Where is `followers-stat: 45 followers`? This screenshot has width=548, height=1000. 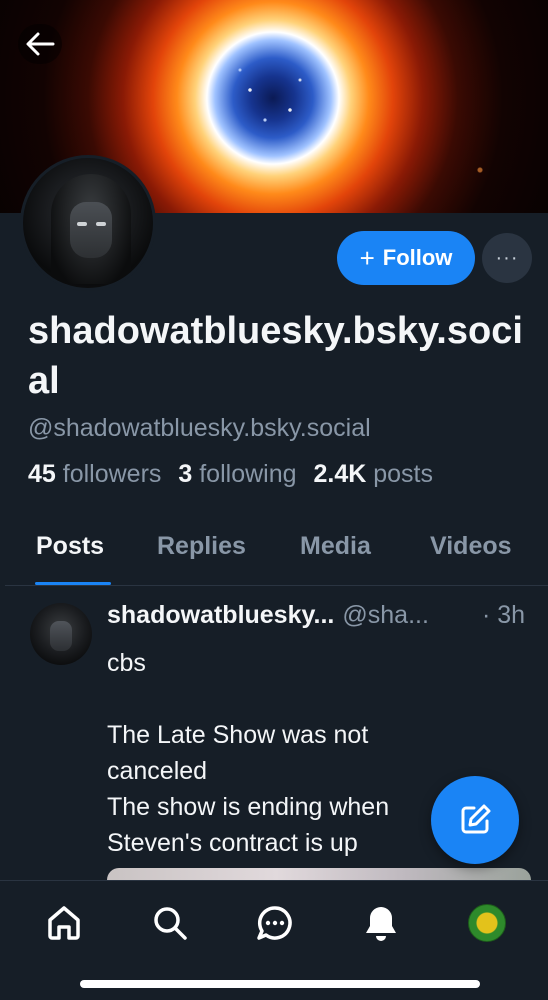 followers-stat: 45 followers is located at coordinates (94, 474).